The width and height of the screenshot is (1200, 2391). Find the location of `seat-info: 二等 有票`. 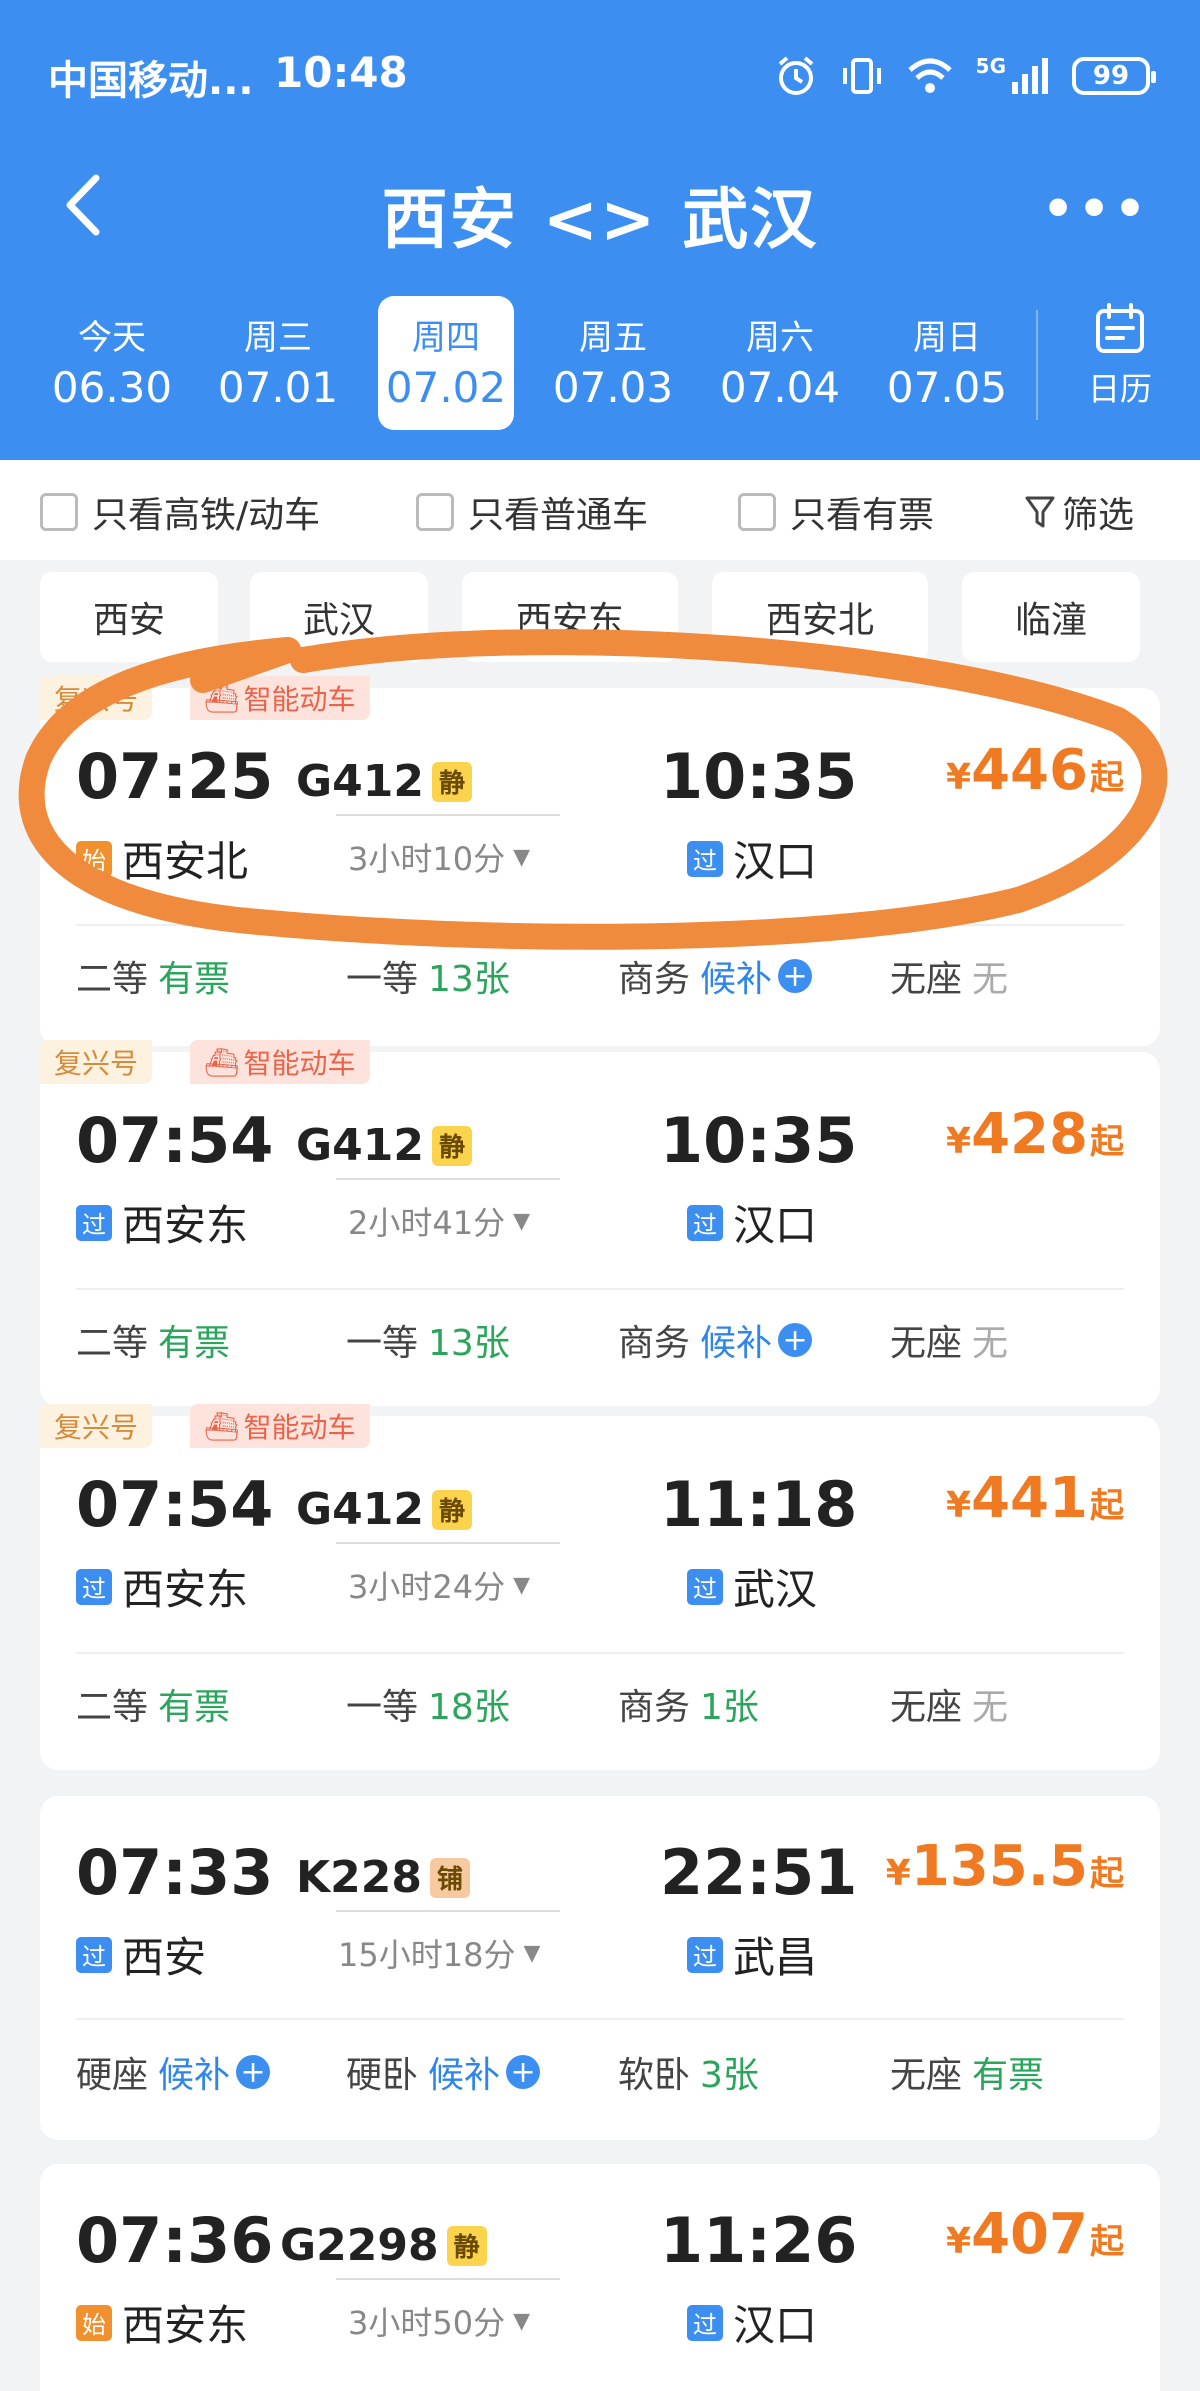

seat-info: 二等 有票 is located at coordinates (153, 1340).